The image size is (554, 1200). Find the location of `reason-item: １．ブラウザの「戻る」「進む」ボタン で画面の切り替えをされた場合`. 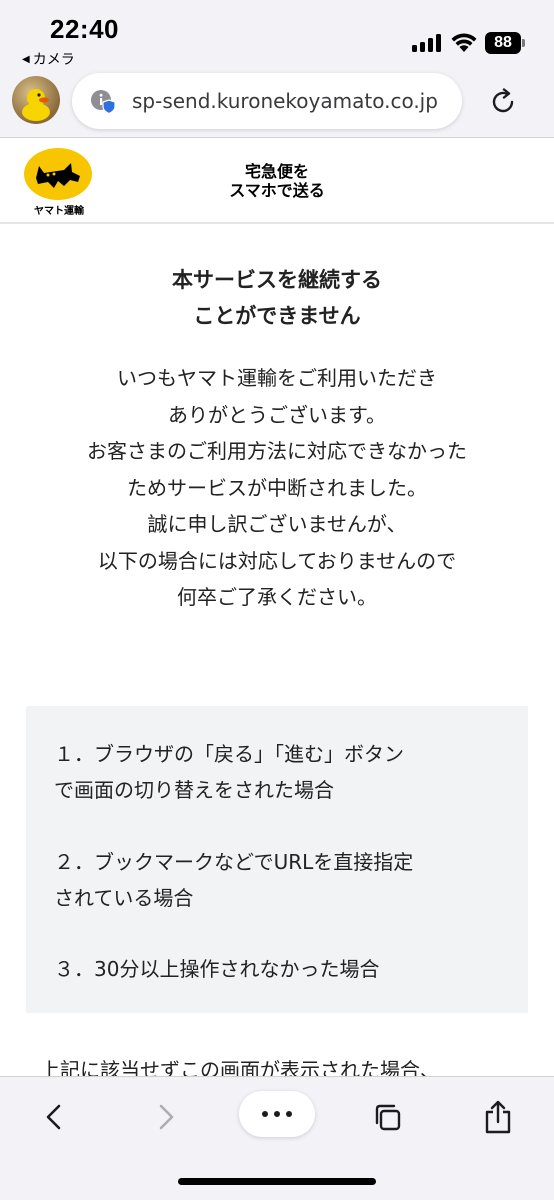

reason-item: １．ブラウザの「戻る」「進む」ボタン で画面の切り替えをされた場合 is located at coordinates (284, 772).